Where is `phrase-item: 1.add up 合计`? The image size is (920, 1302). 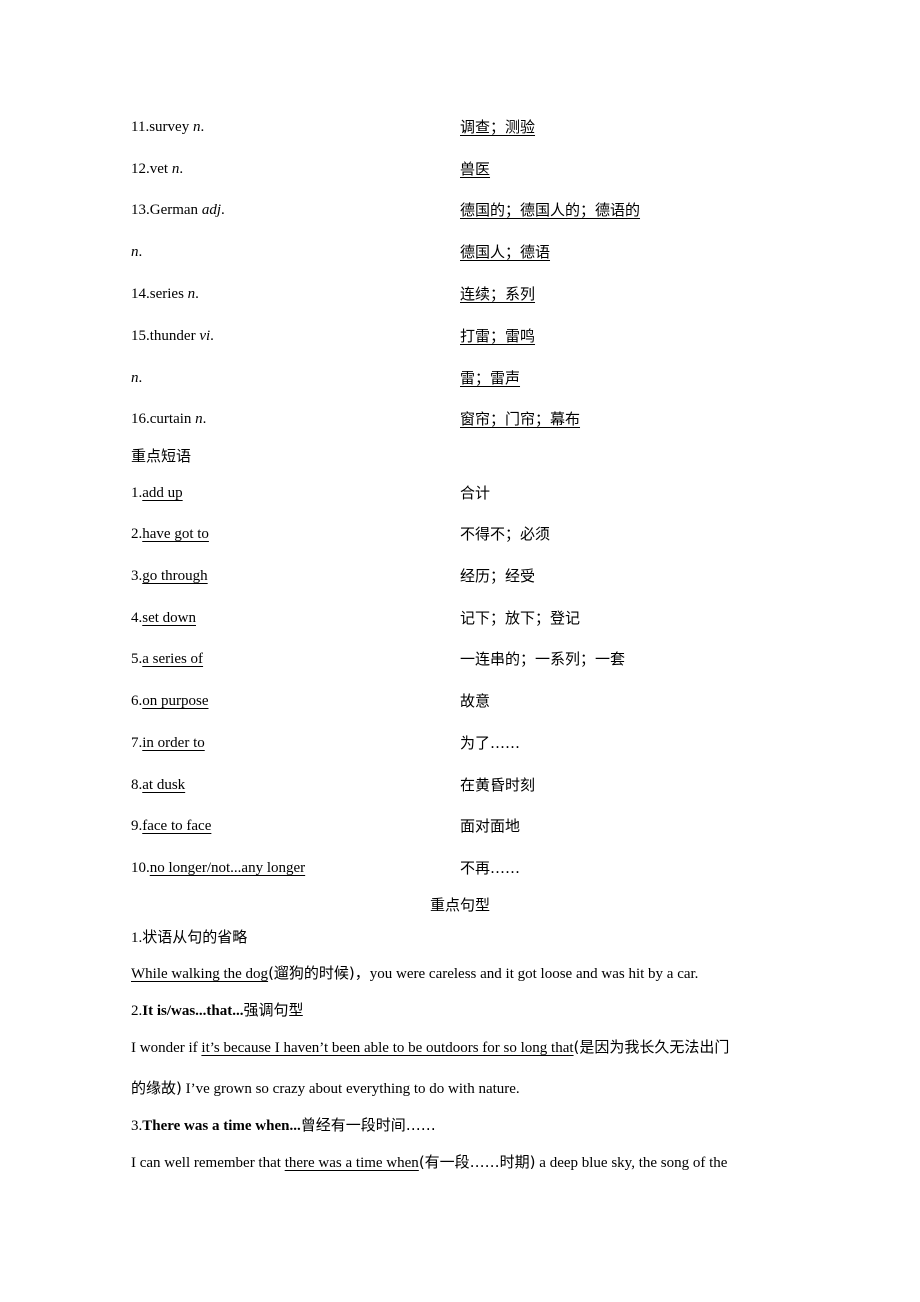
phrase-item: 1.add up 合计 is located at coordinates (471, 493).